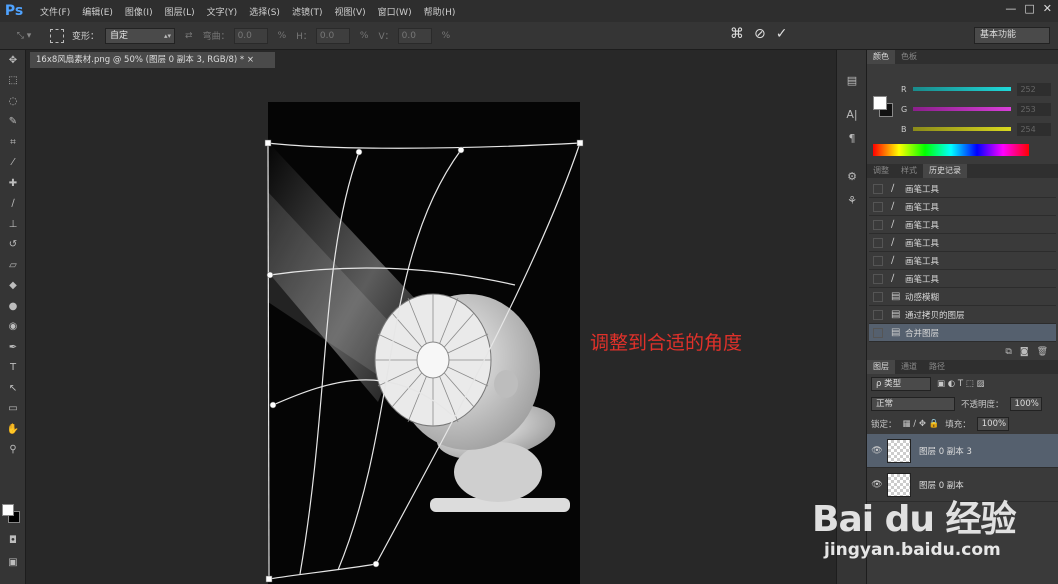  What do you see at coordinates (307, 11) in the screenshot?
I see `menu-filter: 滤镜(T)` at bounding box center [307, 11].